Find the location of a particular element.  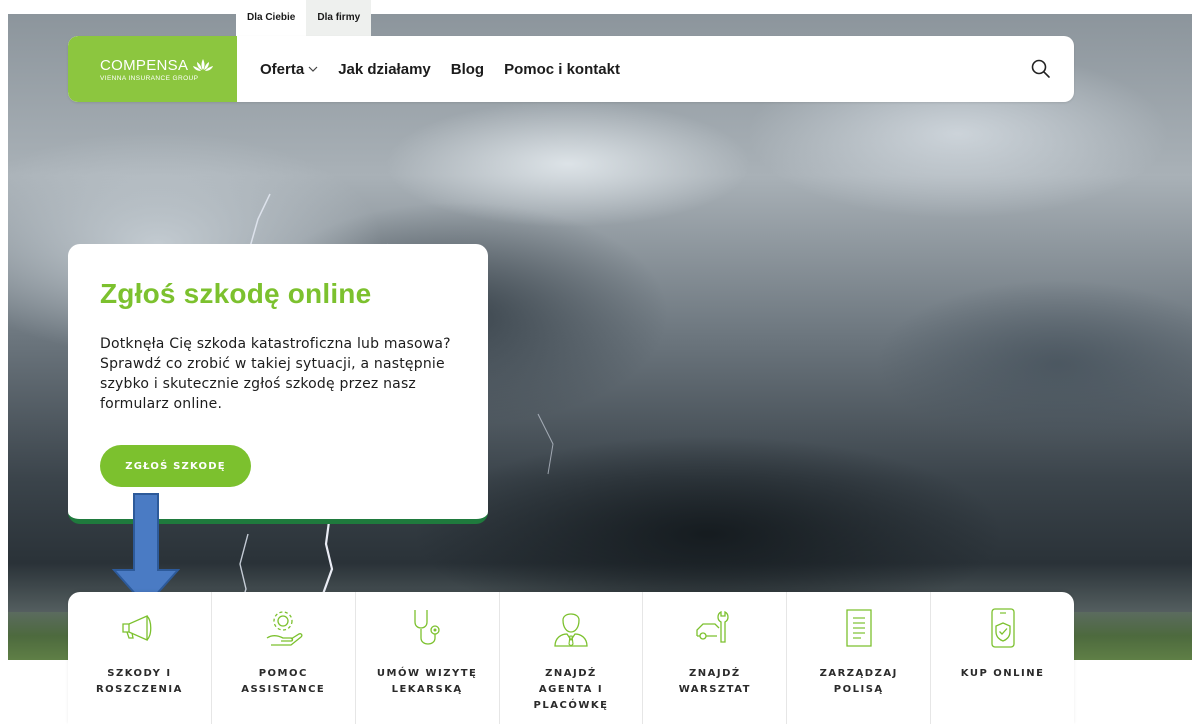

car-wrench-icon is located at coordinates (712, 626).